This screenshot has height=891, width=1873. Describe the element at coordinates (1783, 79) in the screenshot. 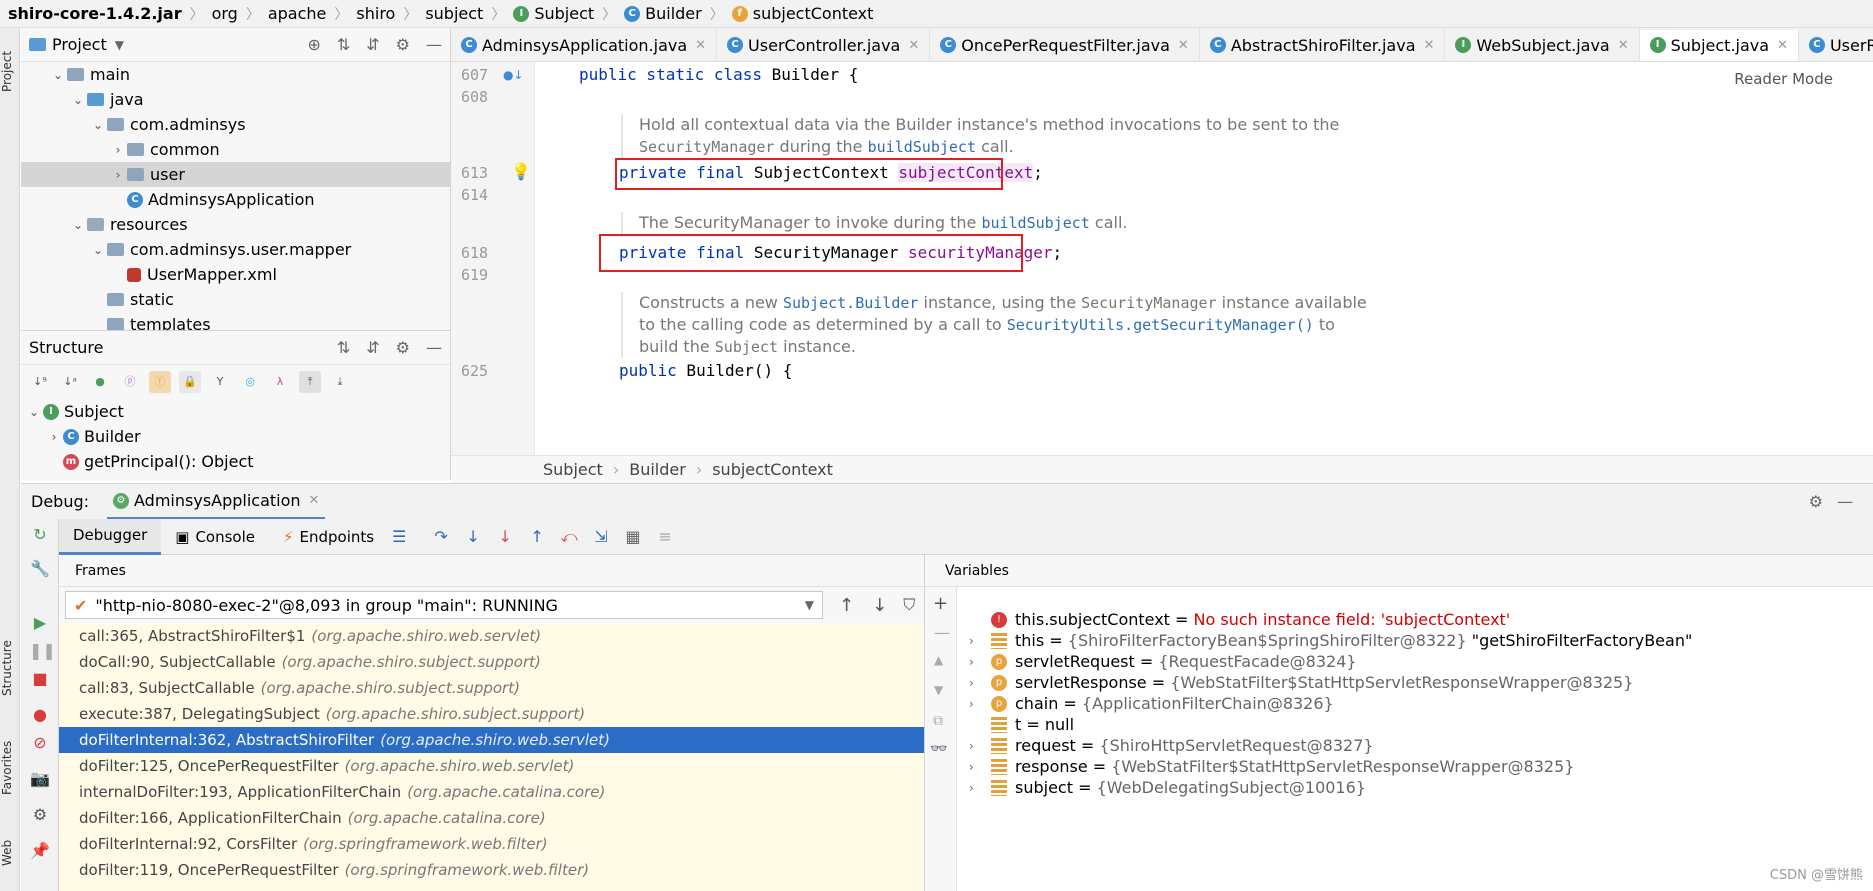

I see `reader-mode-button: Reader Mode` at that location.